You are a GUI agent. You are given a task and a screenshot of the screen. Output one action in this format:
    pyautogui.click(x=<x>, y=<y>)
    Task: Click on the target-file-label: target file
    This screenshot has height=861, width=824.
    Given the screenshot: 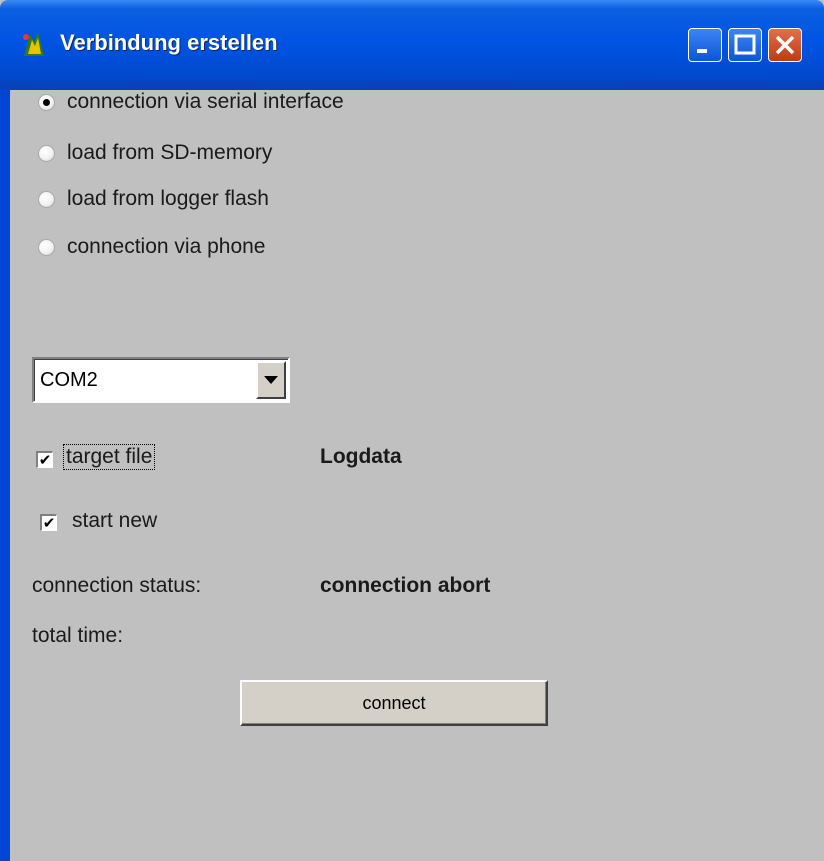 What is the action you would take?
    pyautogui.click(x=109, y=457)
    